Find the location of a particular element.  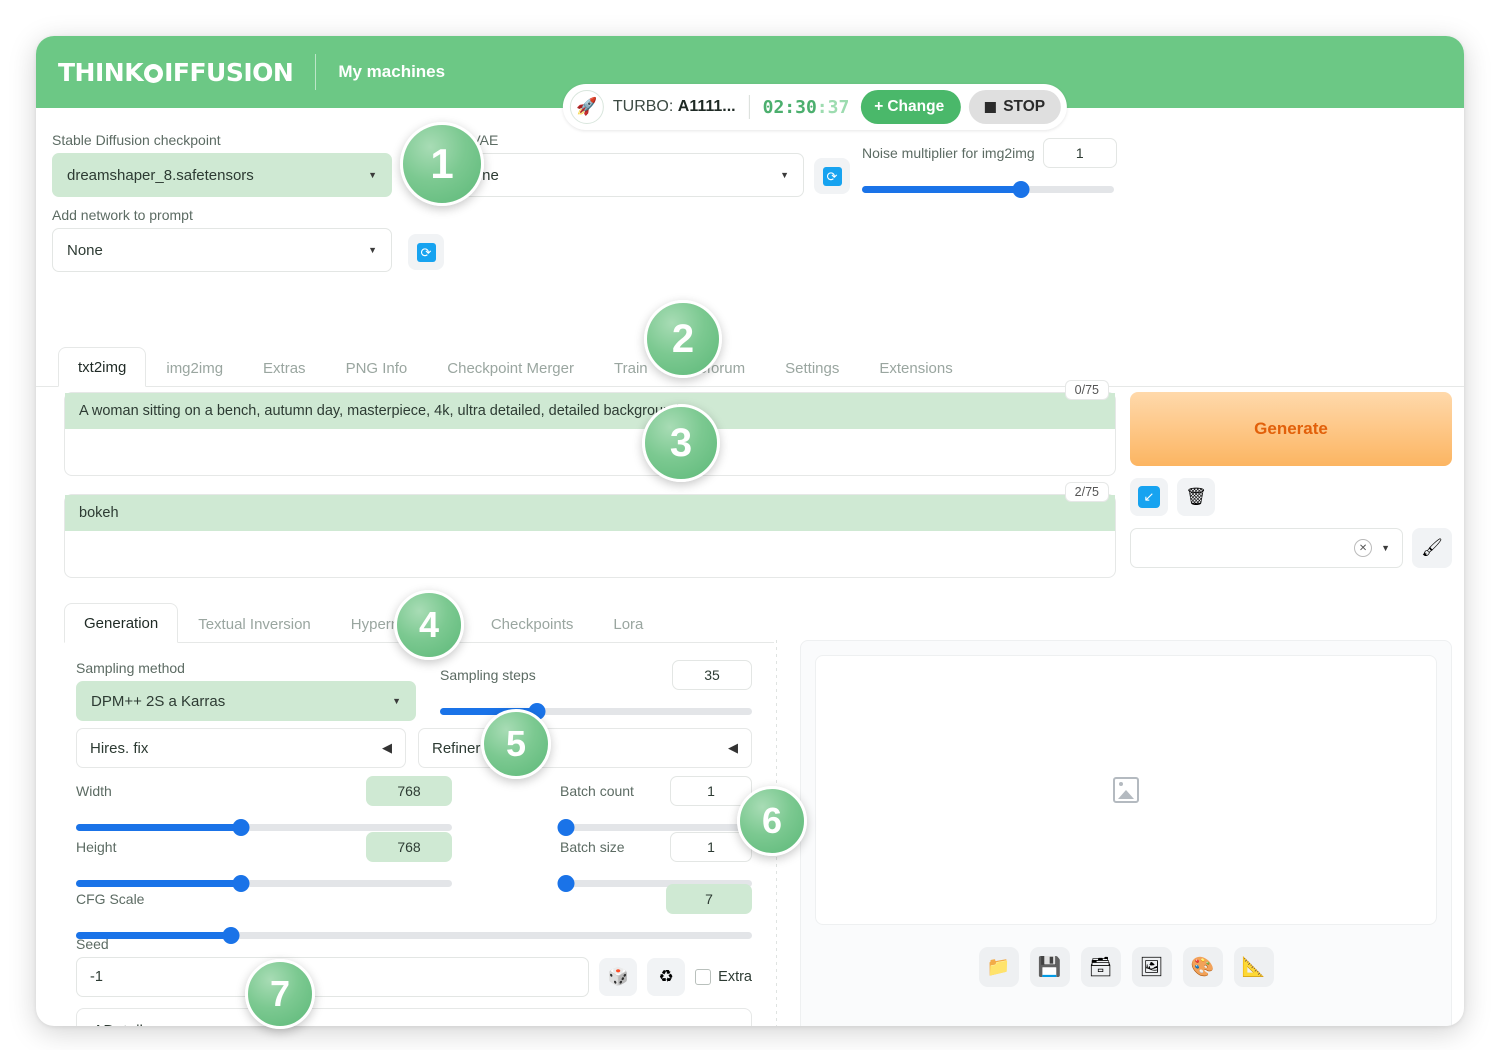

stop-square-icon is located at coordinates (991, 107).